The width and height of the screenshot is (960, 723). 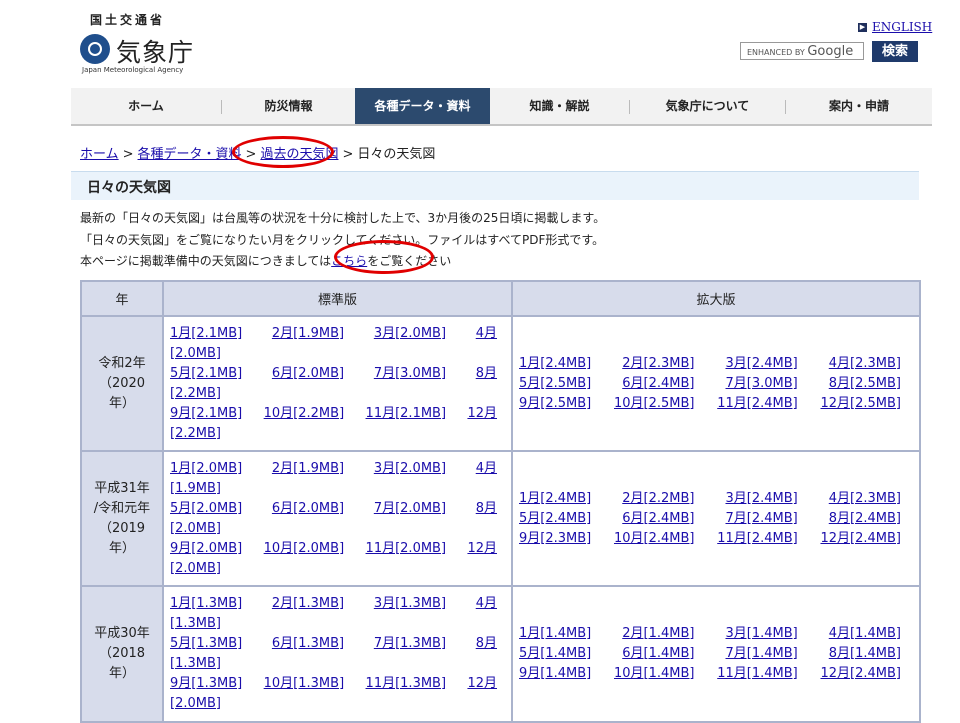 I want to click on pdf-month-link: 10月[2.2MB], so click(x=304, y=414).